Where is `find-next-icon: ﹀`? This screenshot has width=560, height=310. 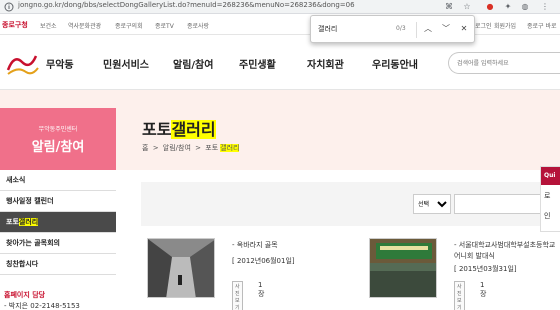 find-next-icon: ﹀ is located at coordinates (446, 29).